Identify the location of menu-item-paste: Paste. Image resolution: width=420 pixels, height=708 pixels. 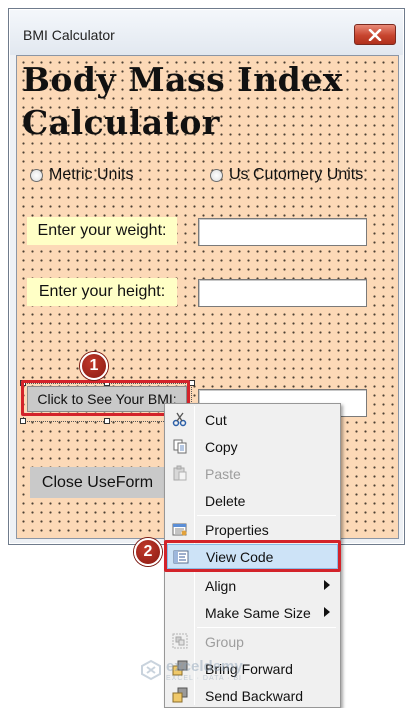
(252, 473).